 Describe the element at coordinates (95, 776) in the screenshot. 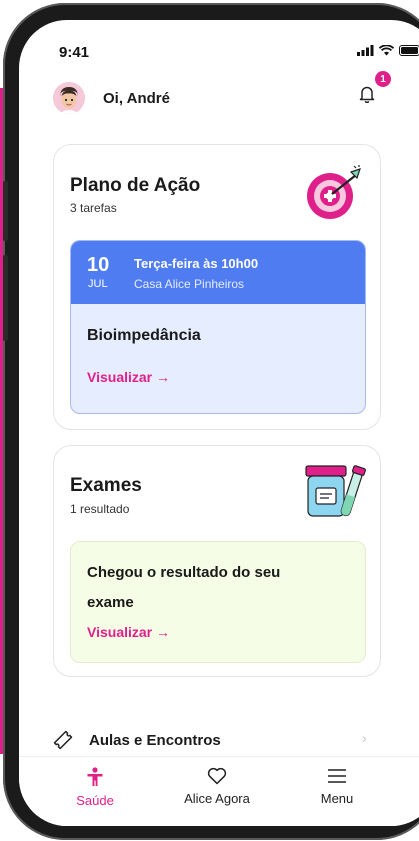

I see `person-icon` at that location.